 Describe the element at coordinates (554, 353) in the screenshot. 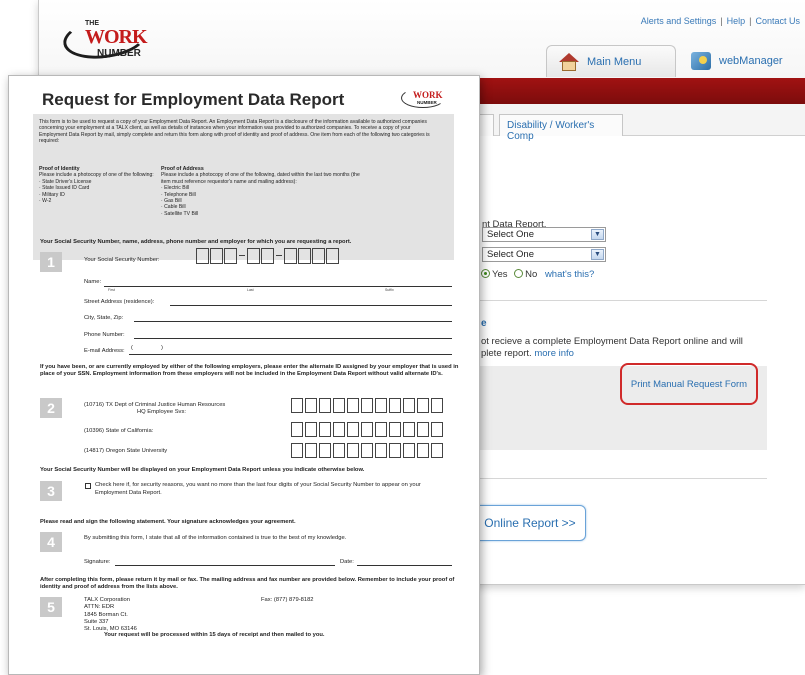

I see `more-info-link: more info` at that location.